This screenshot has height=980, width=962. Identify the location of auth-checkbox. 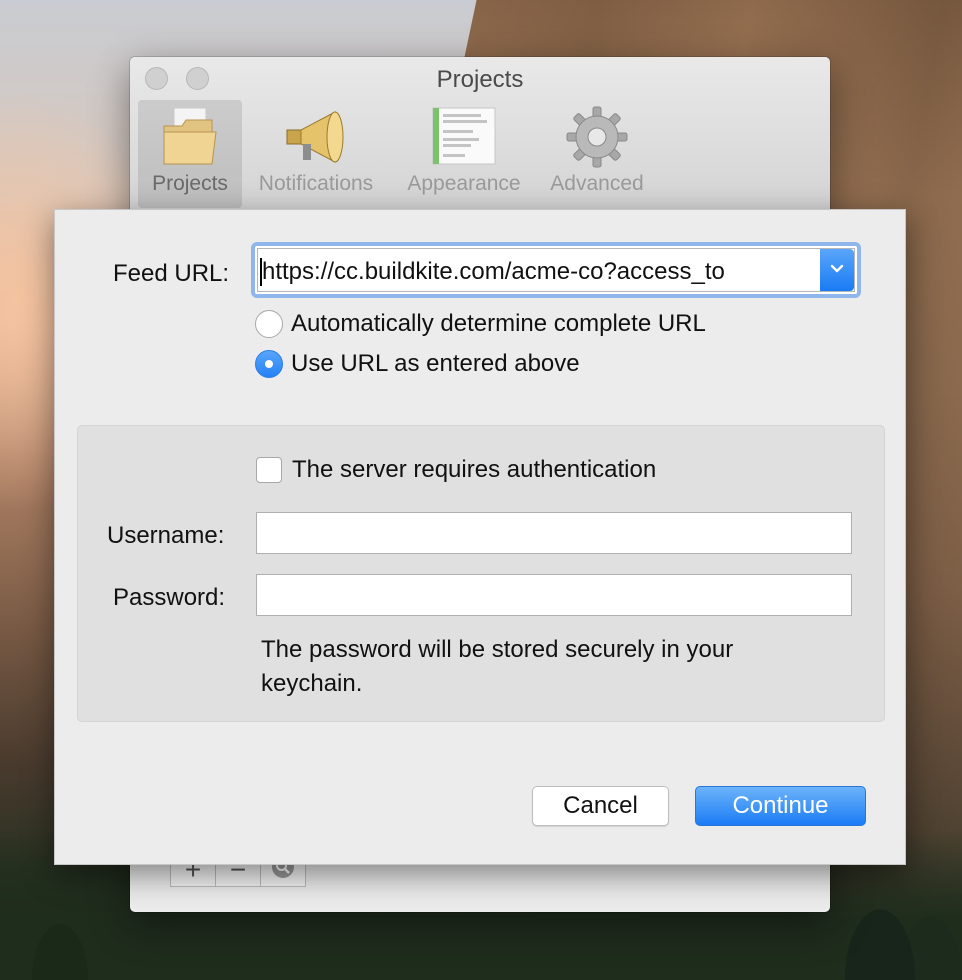
(269, 470).